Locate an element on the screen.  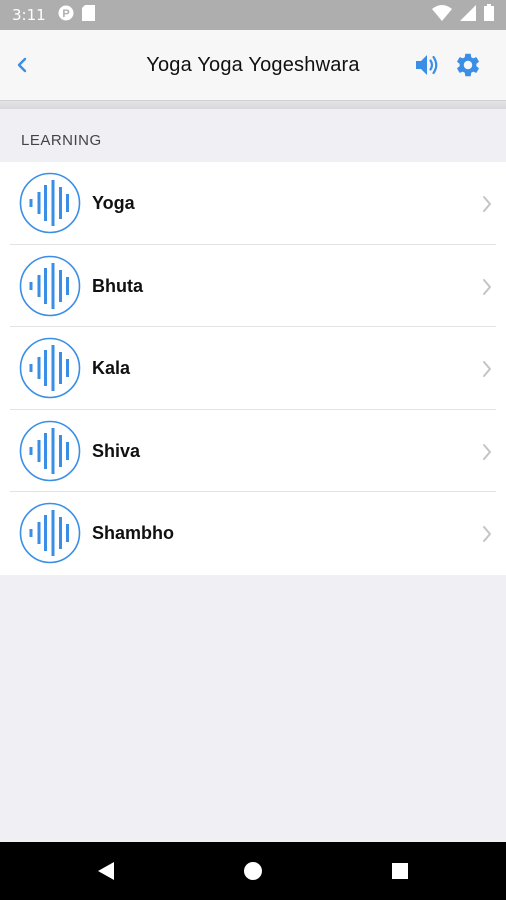
nav-recents-button is located at coordinates (400, 871).